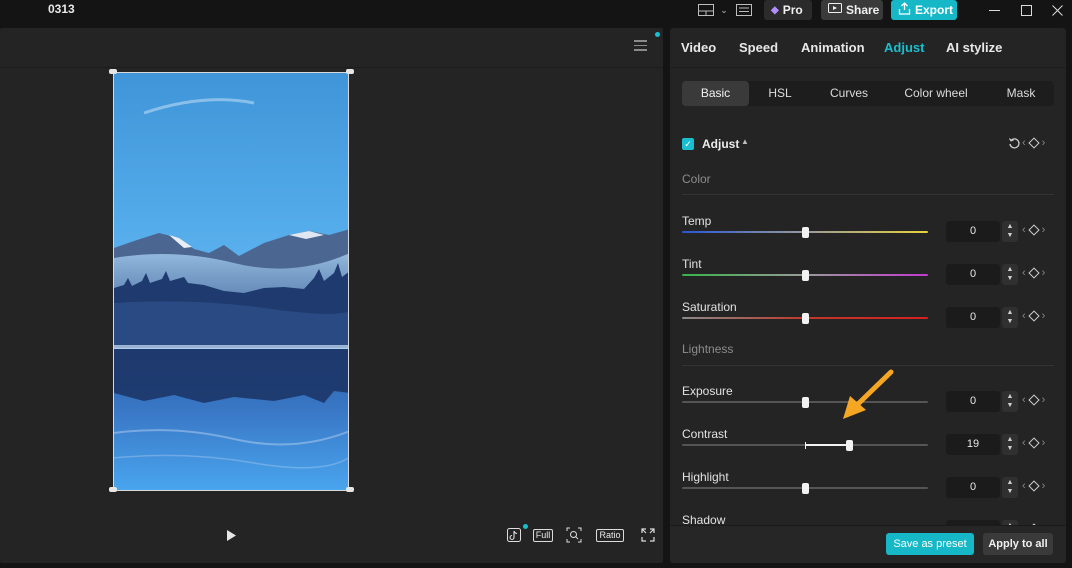 This screenshot has height=568, width=1072. Describe the element at coordinates (788, 10) in the screenshot. I see `pro-button: ◆ Pro` at that location.